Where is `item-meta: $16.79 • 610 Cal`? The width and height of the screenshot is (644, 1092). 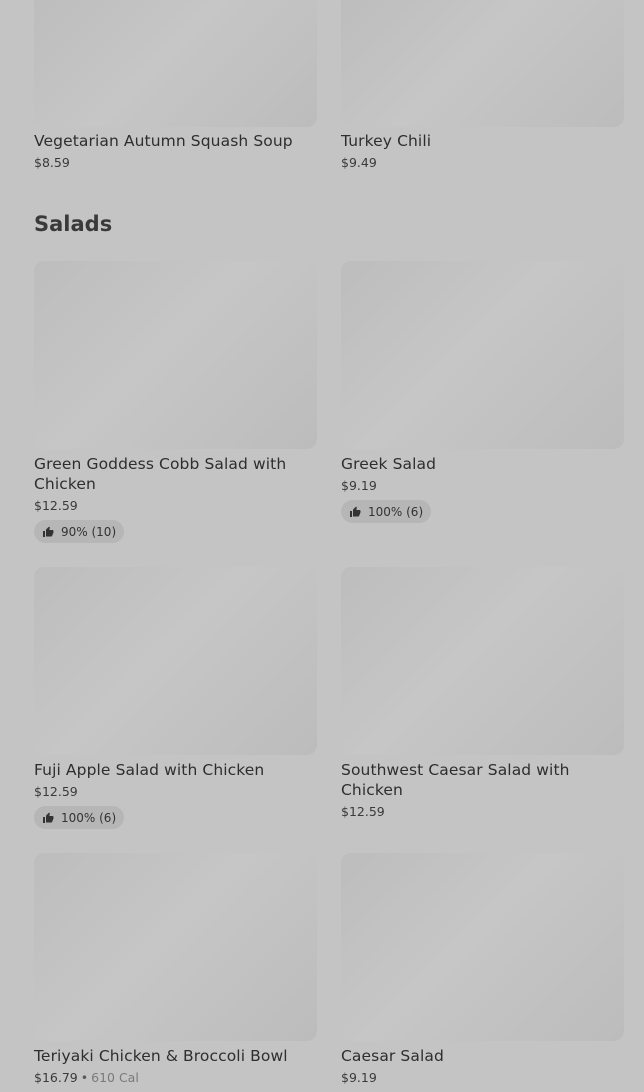
item-meta: $16.79 • 610 Cal is located at coordinates (175, 1078).